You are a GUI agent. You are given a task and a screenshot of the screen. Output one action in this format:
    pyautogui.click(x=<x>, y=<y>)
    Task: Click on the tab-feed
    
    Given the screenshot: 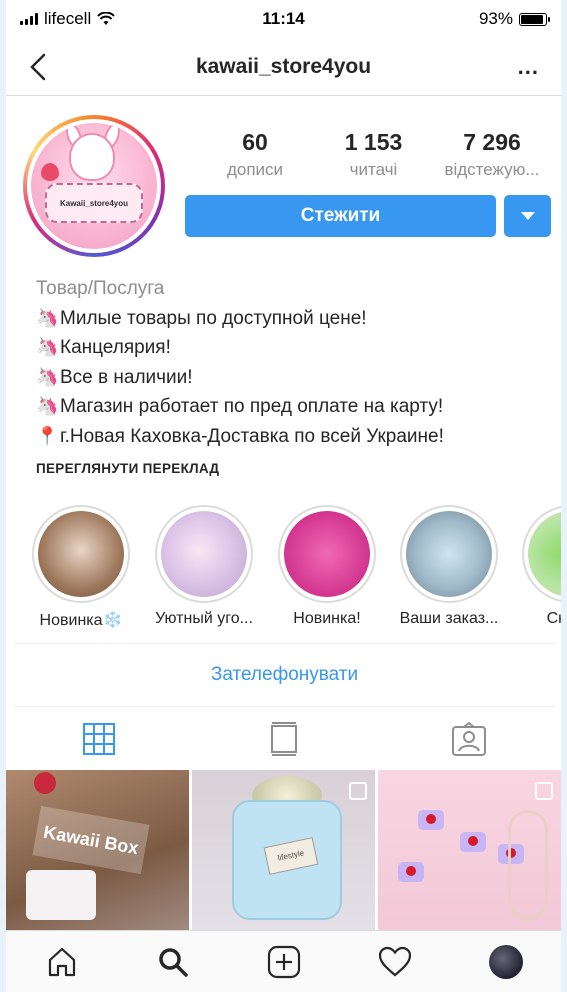 What is the action you would take?
    pyautogui.click(x=283, y=739)
    